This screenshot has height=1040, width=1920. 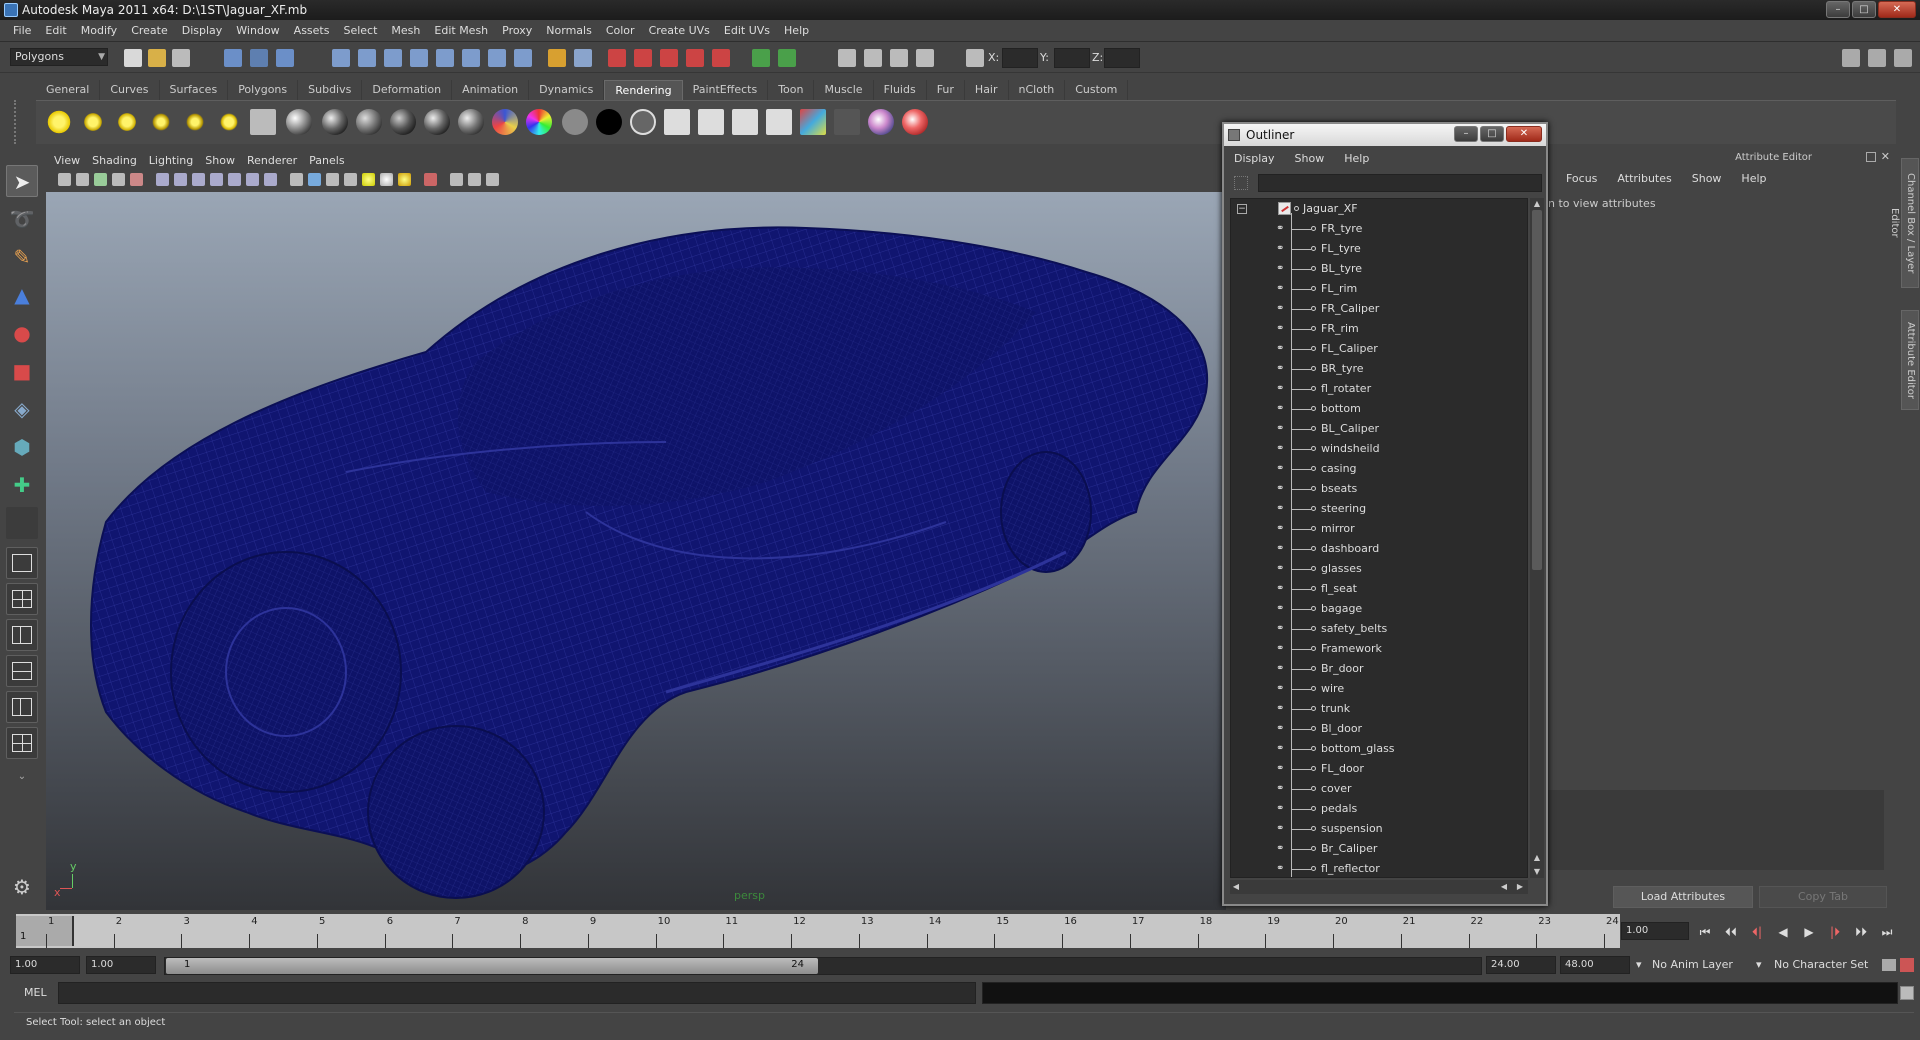 What do you see at coordinates (393, 58) in the screenshot?
I see `snap-point-icon` at bounding box center [393, 58].